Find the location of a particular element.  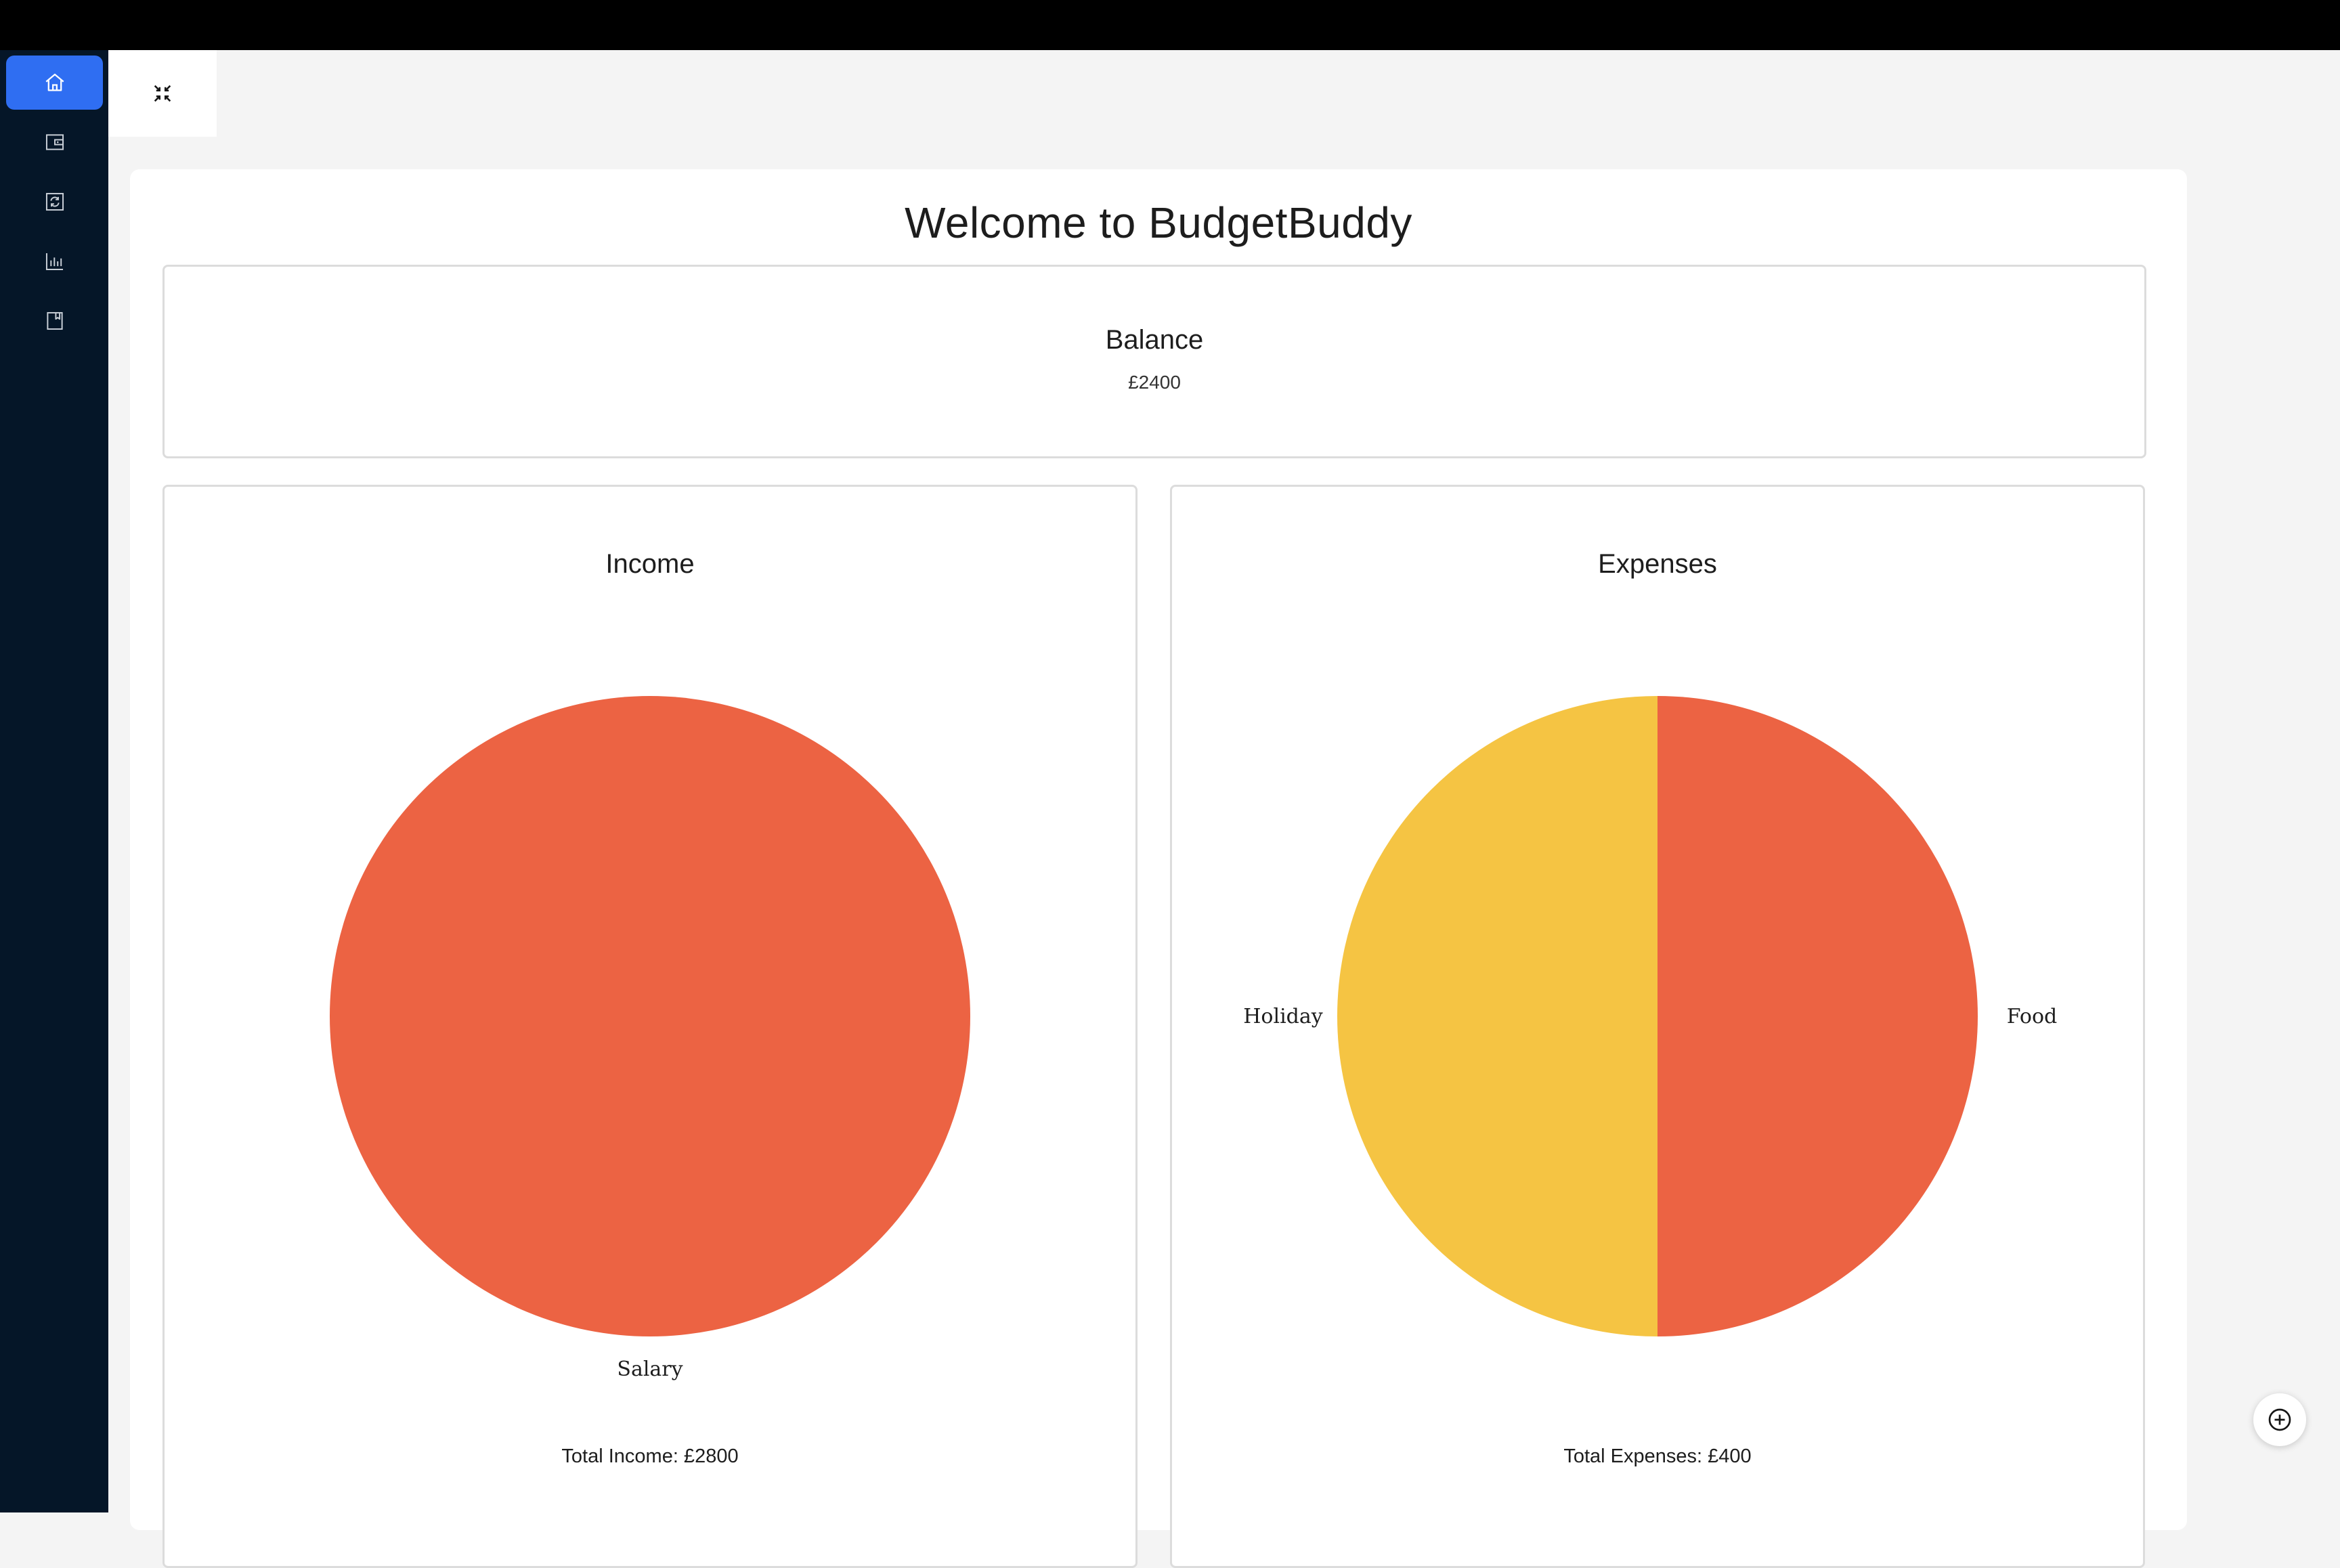

expenses-pie-chart: Food Holiday is located at coordinates (1650, 1016).